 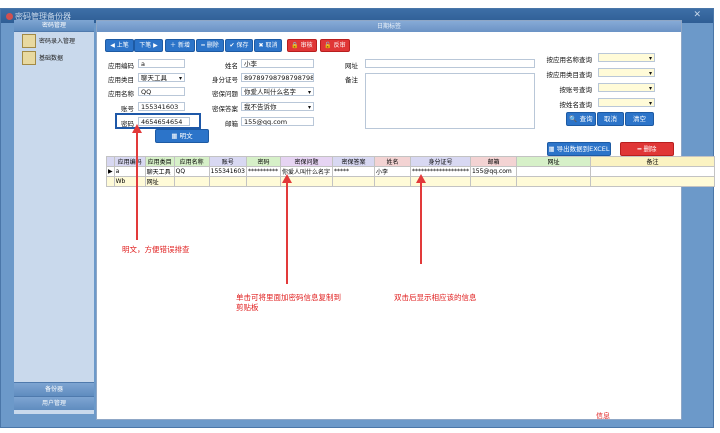 What do you see at coordinates (392, 171) in the screenshot?
I see `table-cell: 小李` at bounding box center [392, 171].